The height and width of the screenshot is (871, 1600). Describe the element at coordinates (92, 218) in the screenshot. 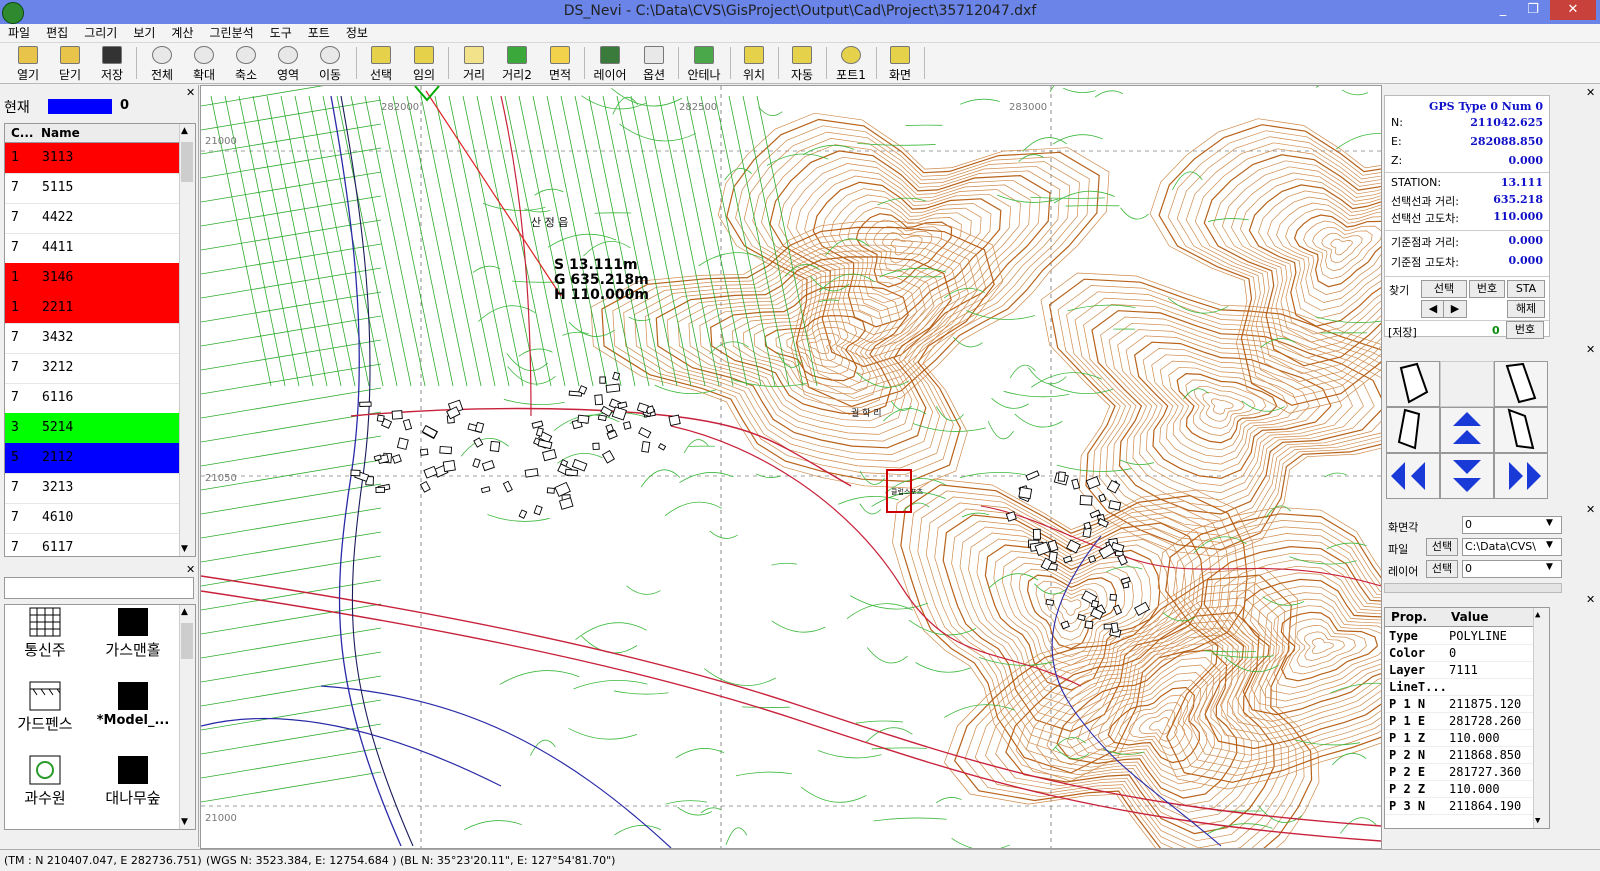

I see `layer-row: 7 4422` at that location.